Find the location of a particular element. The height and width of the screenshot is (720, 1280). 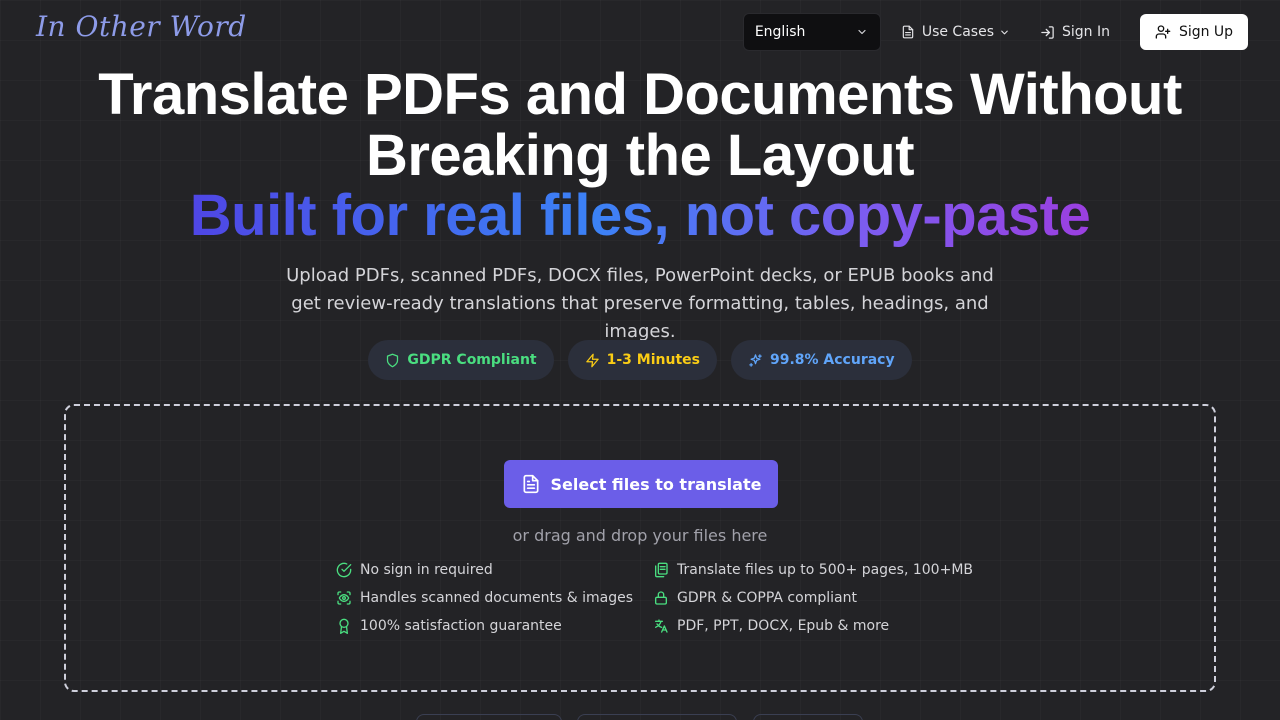

gdpr-badge: GDPR Compliant is located at coordinates (461, 360).